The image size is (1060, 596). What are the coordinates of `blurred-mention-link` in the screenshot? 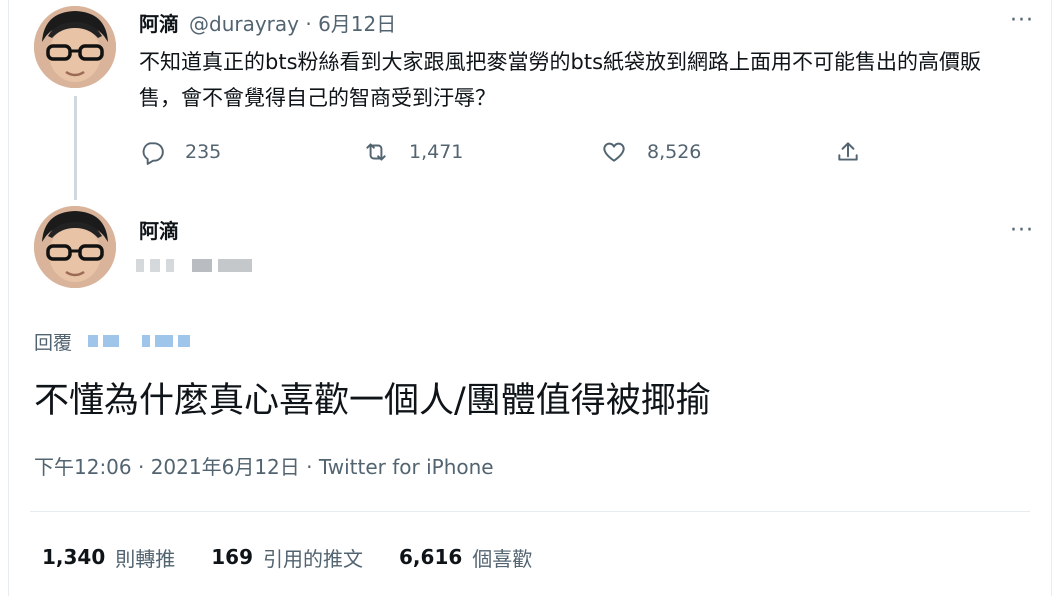 It's located at (139, 341).